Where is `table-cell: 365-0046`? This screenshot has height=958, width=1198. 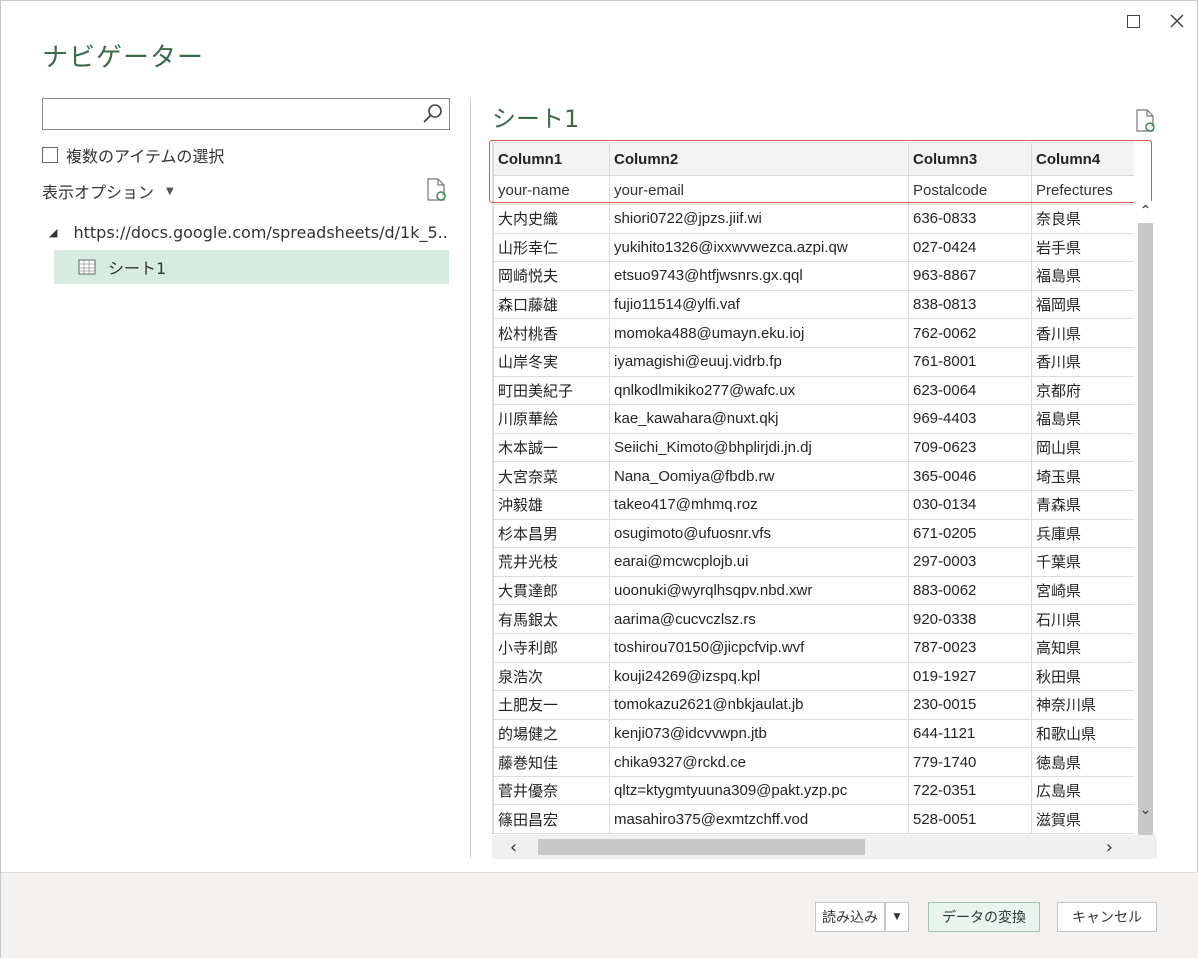
table-cell: 365-0046 is located at coordinates (970, 476).